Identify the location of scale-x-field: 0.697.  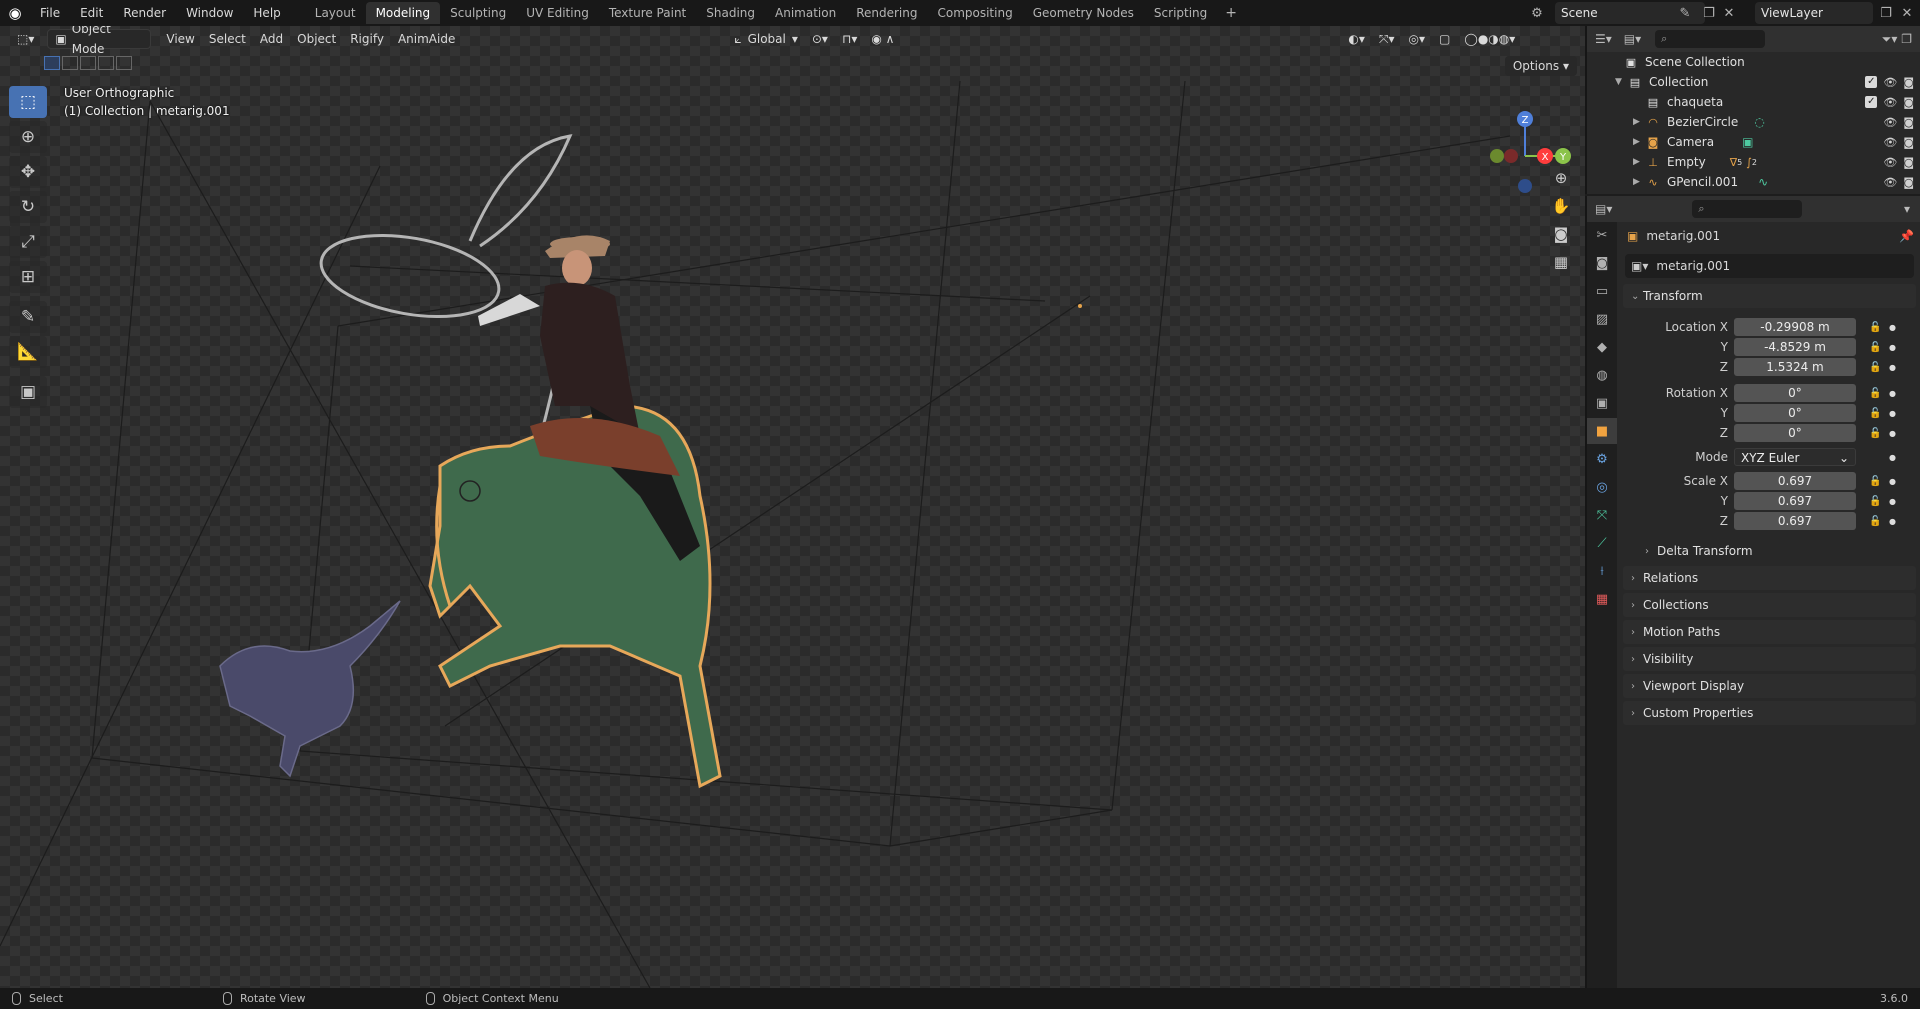
(1795, 481).